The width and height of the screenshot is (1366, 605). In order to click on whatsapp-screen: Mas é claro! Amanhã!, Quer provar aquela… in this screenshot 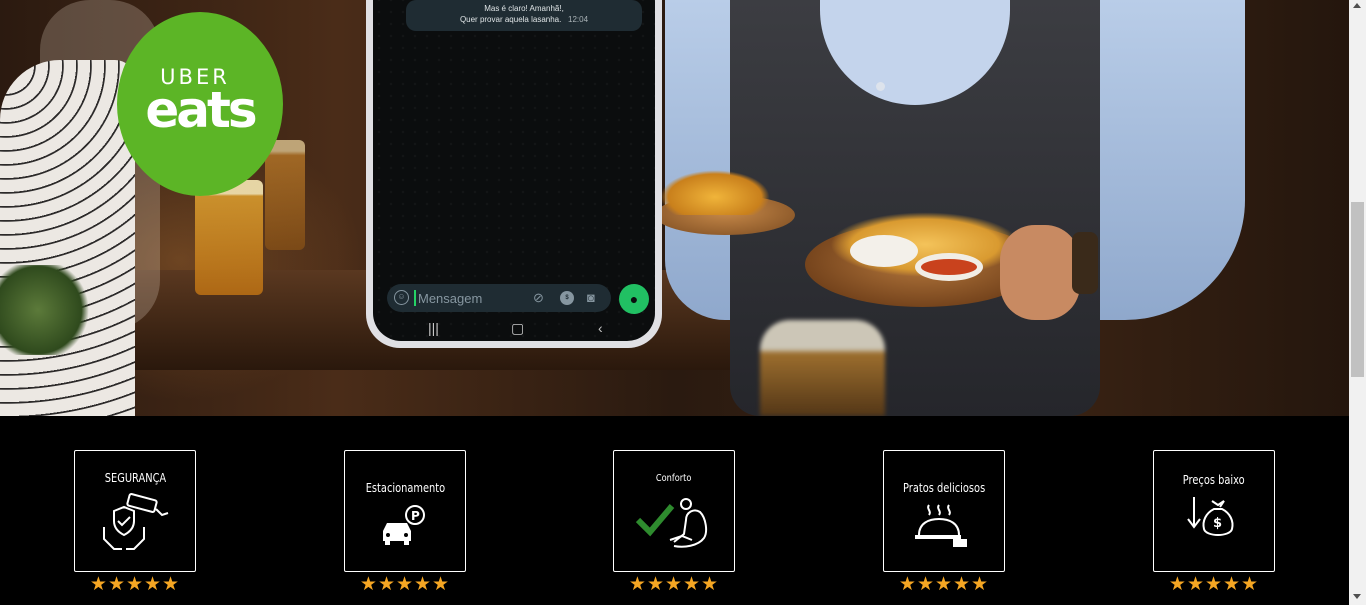, I will do `click(514, 170)`.